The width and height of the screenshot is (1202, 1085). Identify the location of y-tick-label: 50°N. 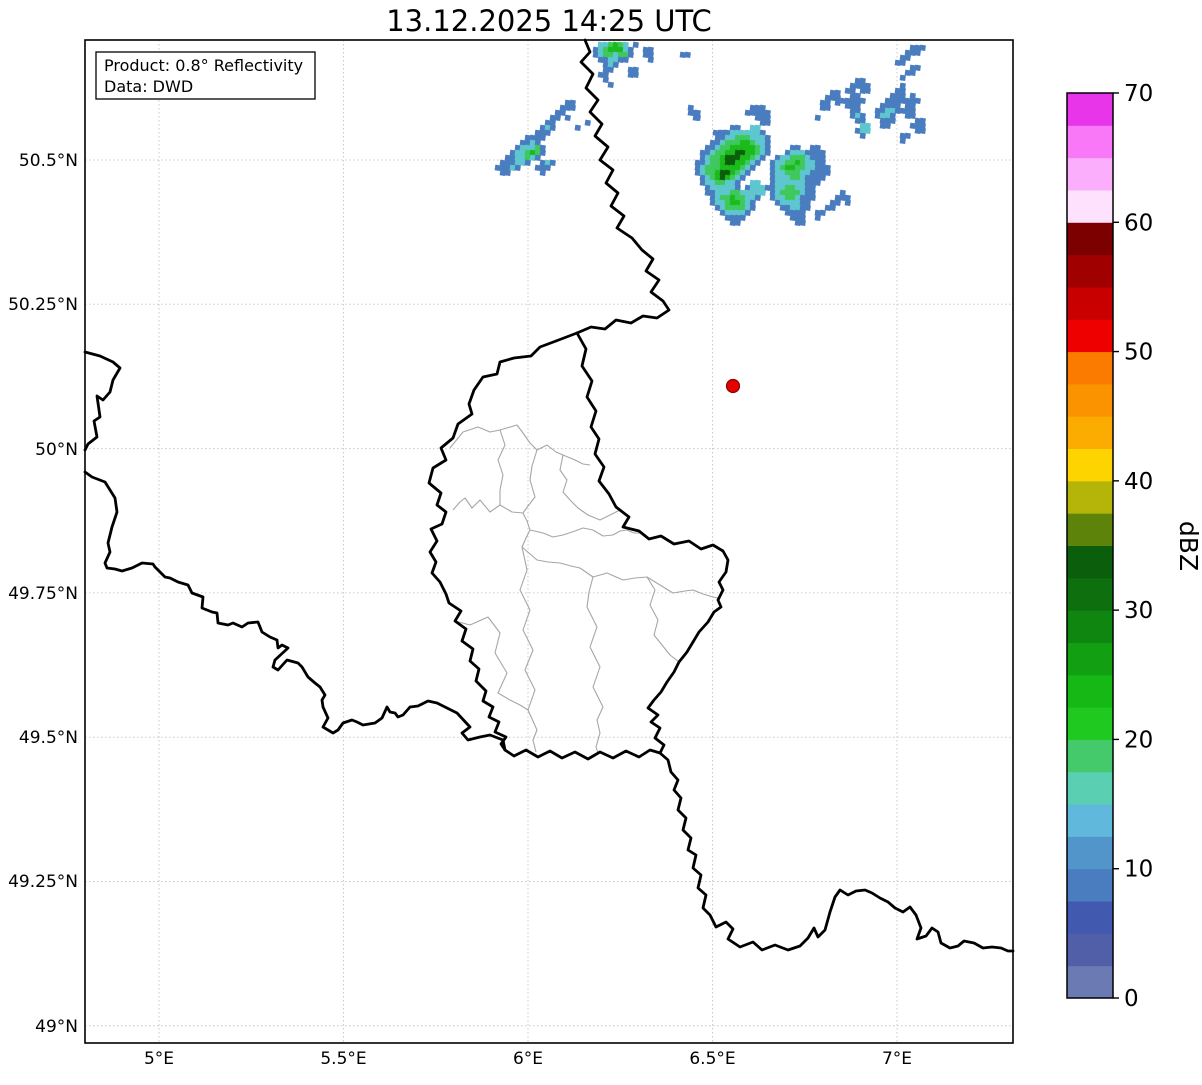
(56, 450).